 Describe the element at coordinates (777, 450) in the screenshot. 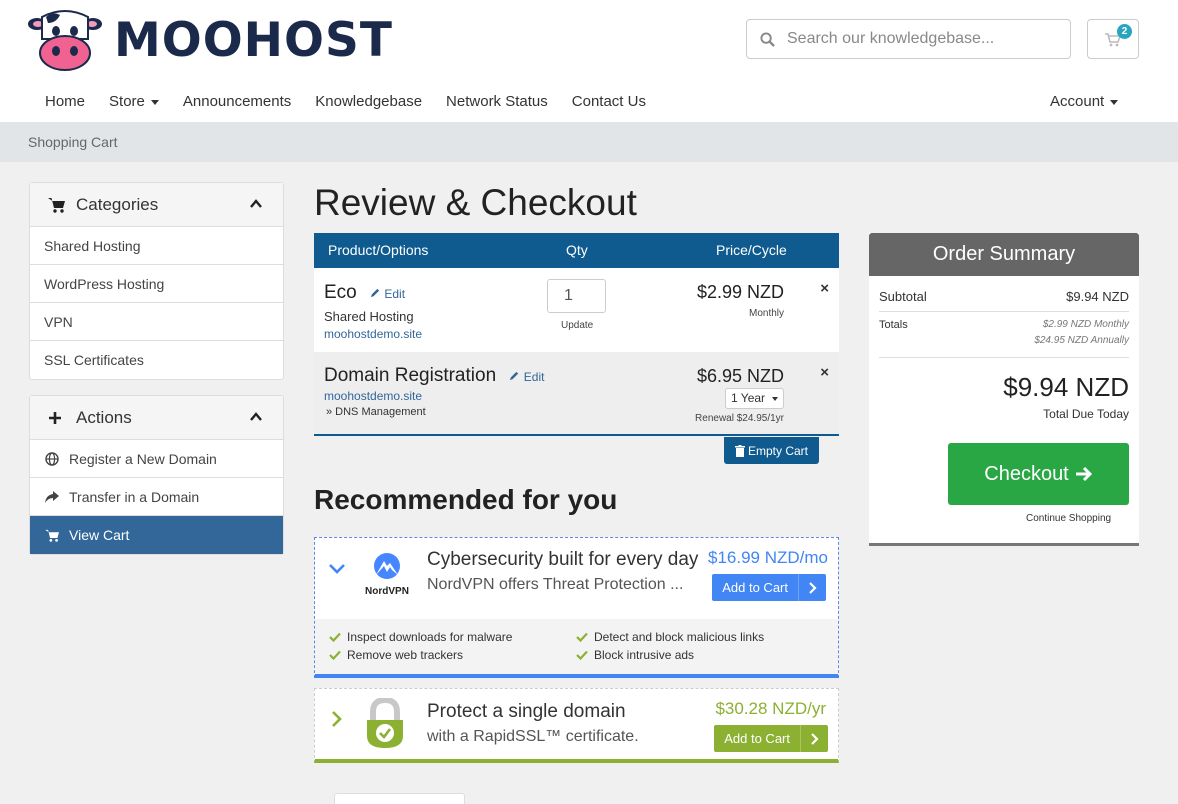

I see `empty-cart-label: Empty Cart` at that location.